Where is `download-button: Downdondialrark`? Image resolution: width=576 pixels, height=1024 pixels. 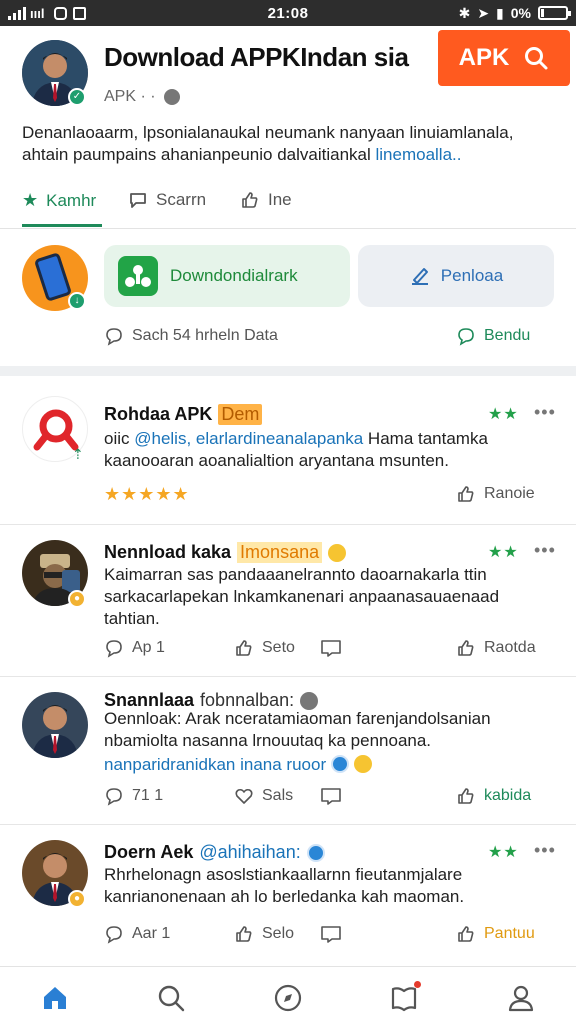
download-button: Downdondialrark is located at coordinates (227, 276).